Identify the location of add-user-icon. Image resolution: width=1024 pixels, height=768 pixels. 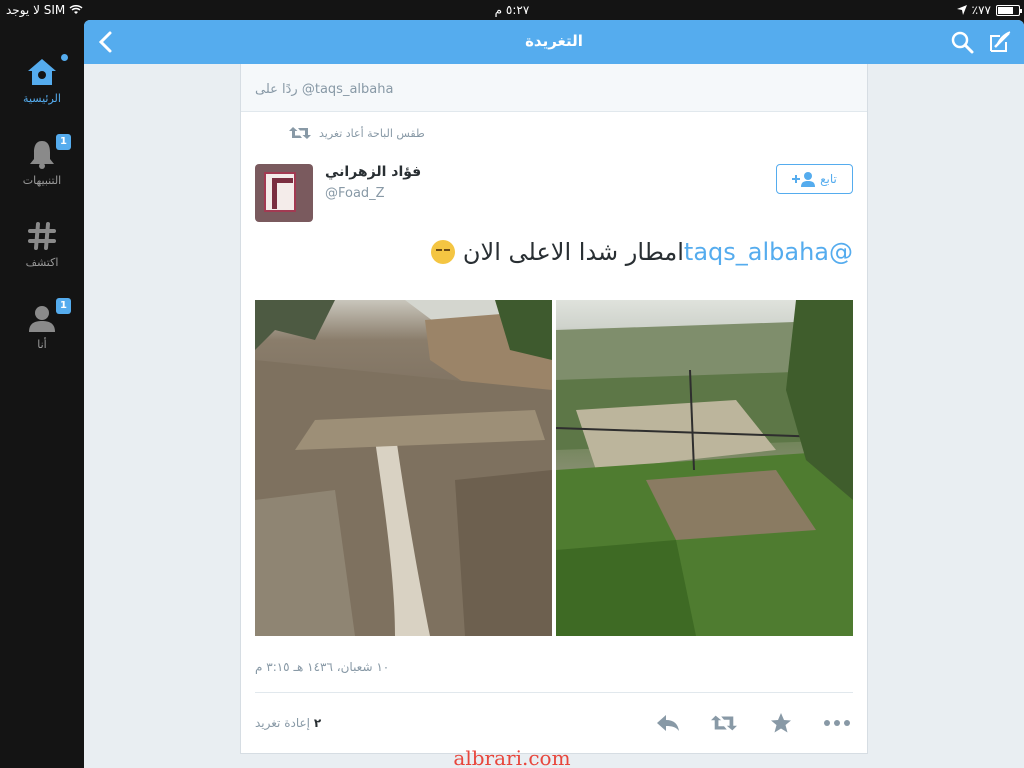
(804, 179).